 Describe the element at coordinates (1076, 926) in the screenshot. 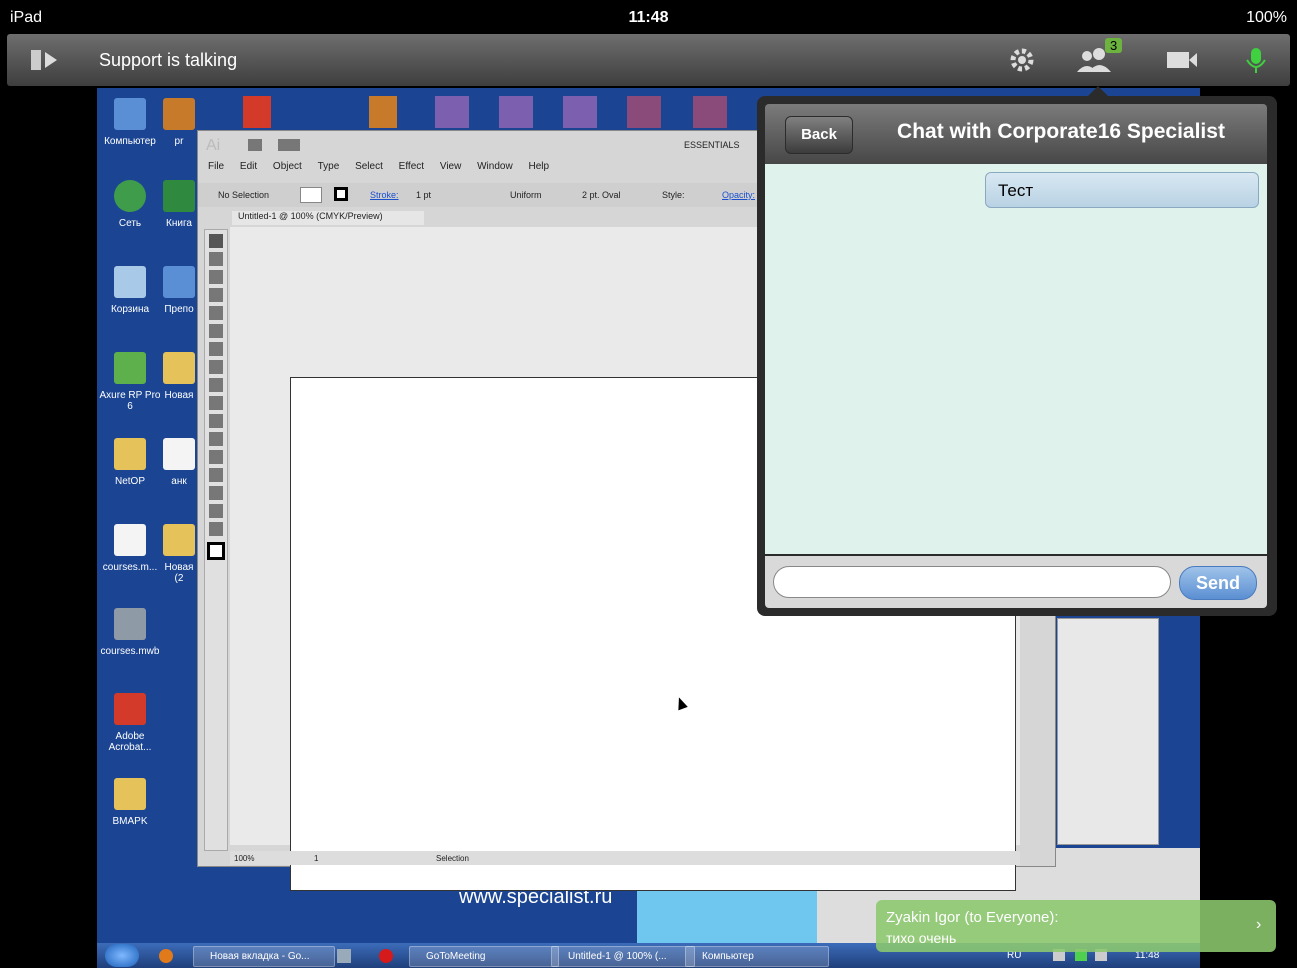

I see `chat-notification: Zyakin Igor (to Everyone): тихо очень ›` at that location.